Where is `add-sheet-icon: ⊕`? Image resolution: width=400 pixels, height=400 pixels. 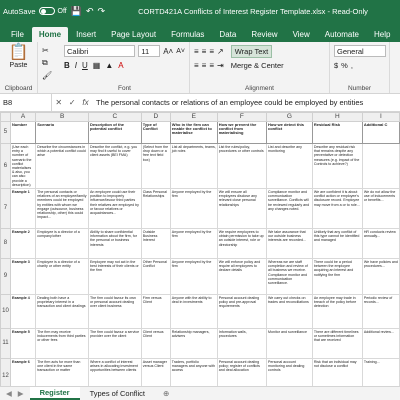 add-sheet-icon: ⊕ is located at coordinates (166, 393).